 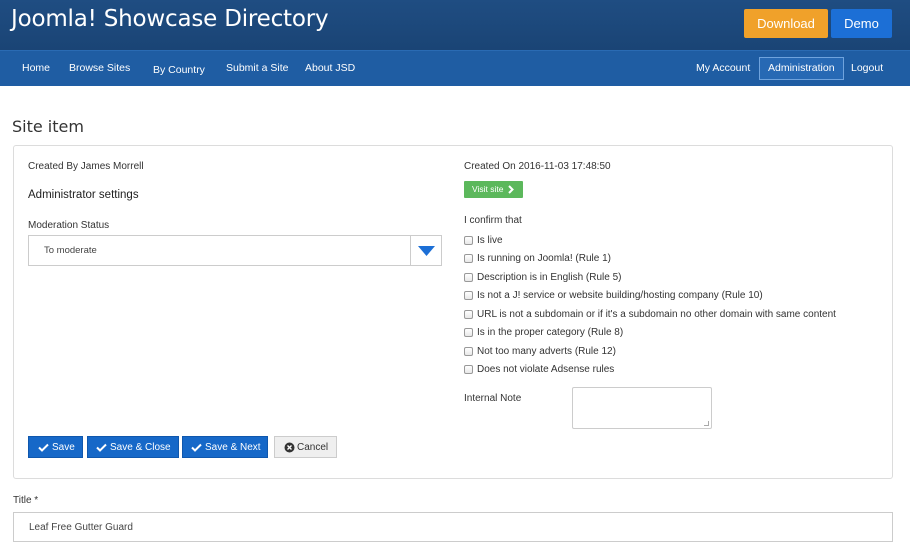 What do you see at coordinates (233, 447) in the screenshot?
I see `save-next-label: Save & Next` at bounding box center [233, 447].